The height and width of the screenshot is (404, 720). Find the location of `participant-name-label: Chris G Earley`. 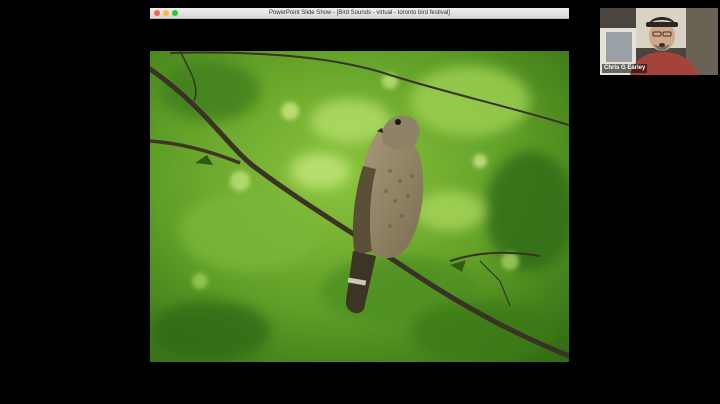

participant-name-label: Chris G Earley is located at coordinates (625, 68).